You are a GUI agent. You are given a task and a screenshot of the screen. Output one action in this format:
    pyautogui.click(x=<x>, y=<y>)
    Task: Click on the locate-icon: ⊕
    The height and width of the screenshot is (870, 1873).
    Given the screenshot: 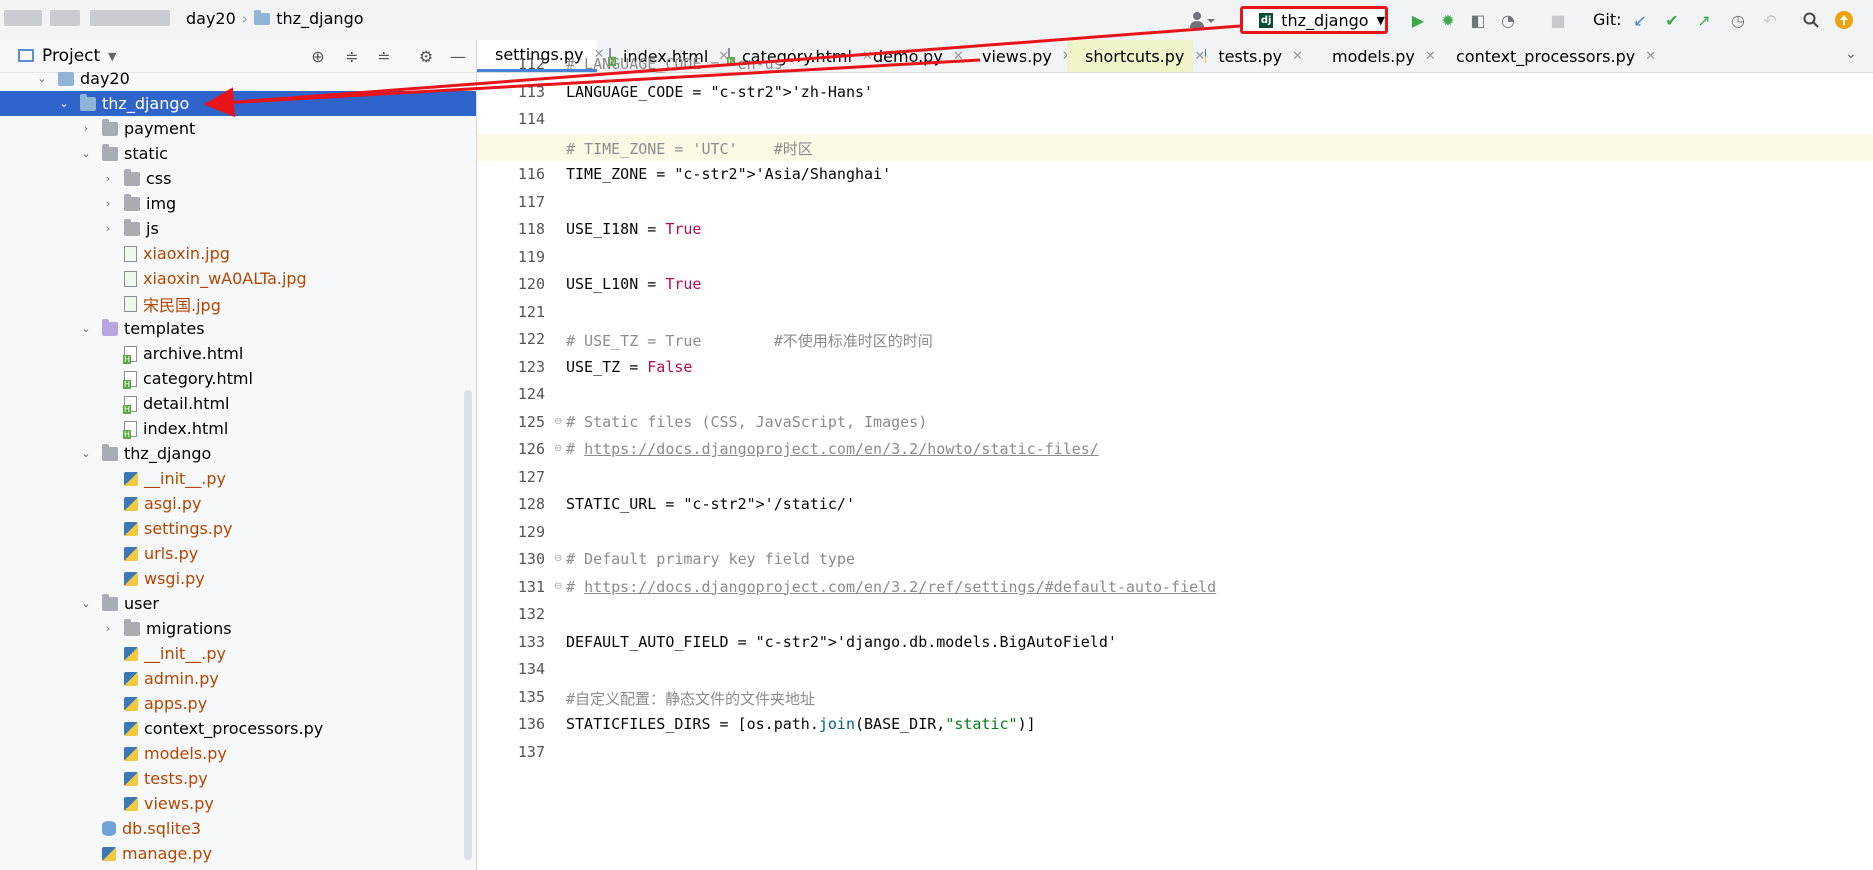 What is the action you would take?
    pyautogui.click(x=318, y=56)
    